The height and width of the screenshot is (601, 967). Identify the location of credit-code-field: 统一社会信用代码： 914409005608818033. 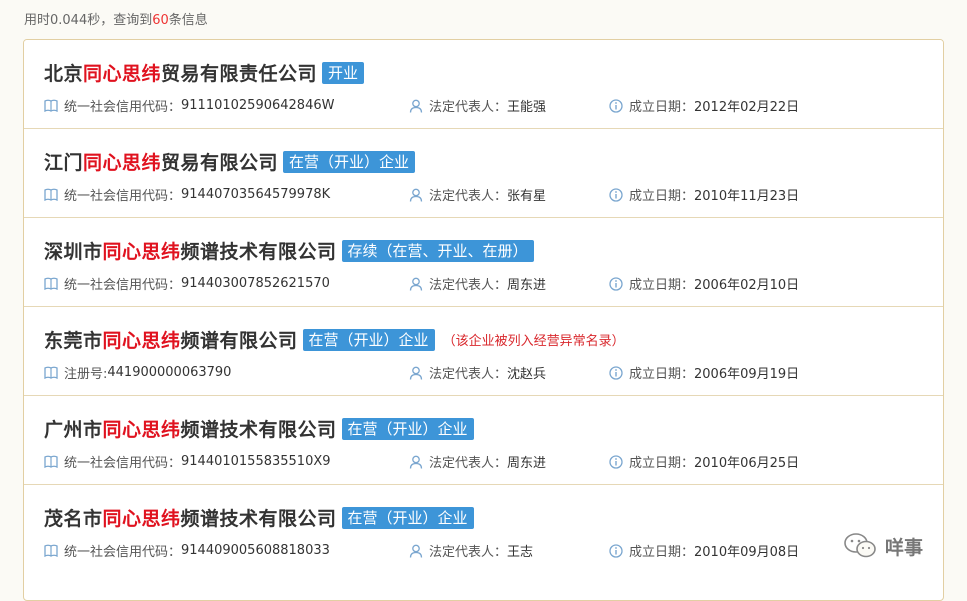
(187, 550).